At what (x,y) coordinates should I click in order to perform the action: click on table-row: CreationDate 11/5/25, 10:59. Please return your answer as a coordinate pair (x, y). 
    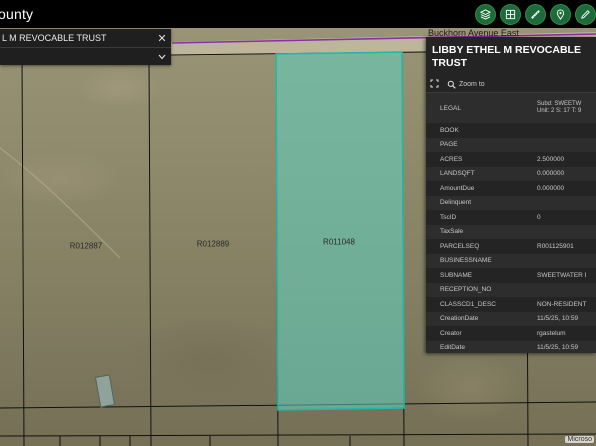
    Looking at the image, I should click on (511, 318).